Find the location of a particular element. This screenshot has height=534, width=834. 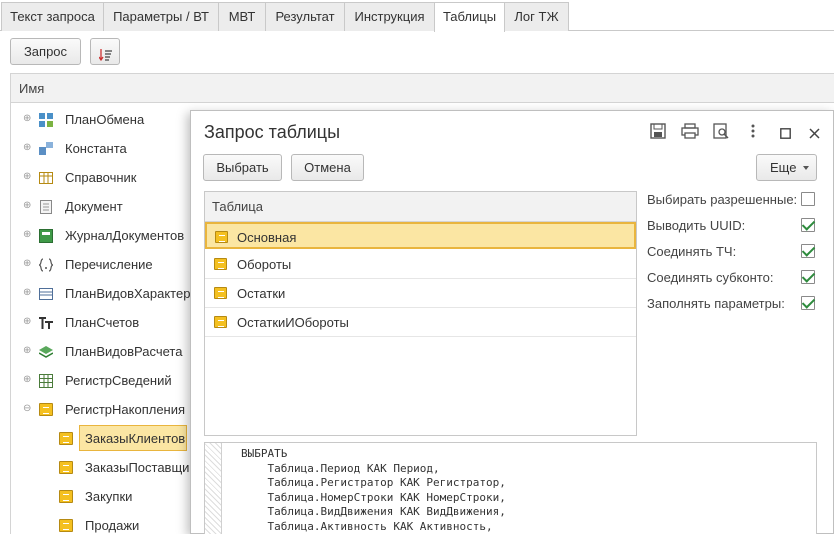

tree-item-accumulation-register: ⊖ РегистрНакопления is located at coordinates (111, 409).